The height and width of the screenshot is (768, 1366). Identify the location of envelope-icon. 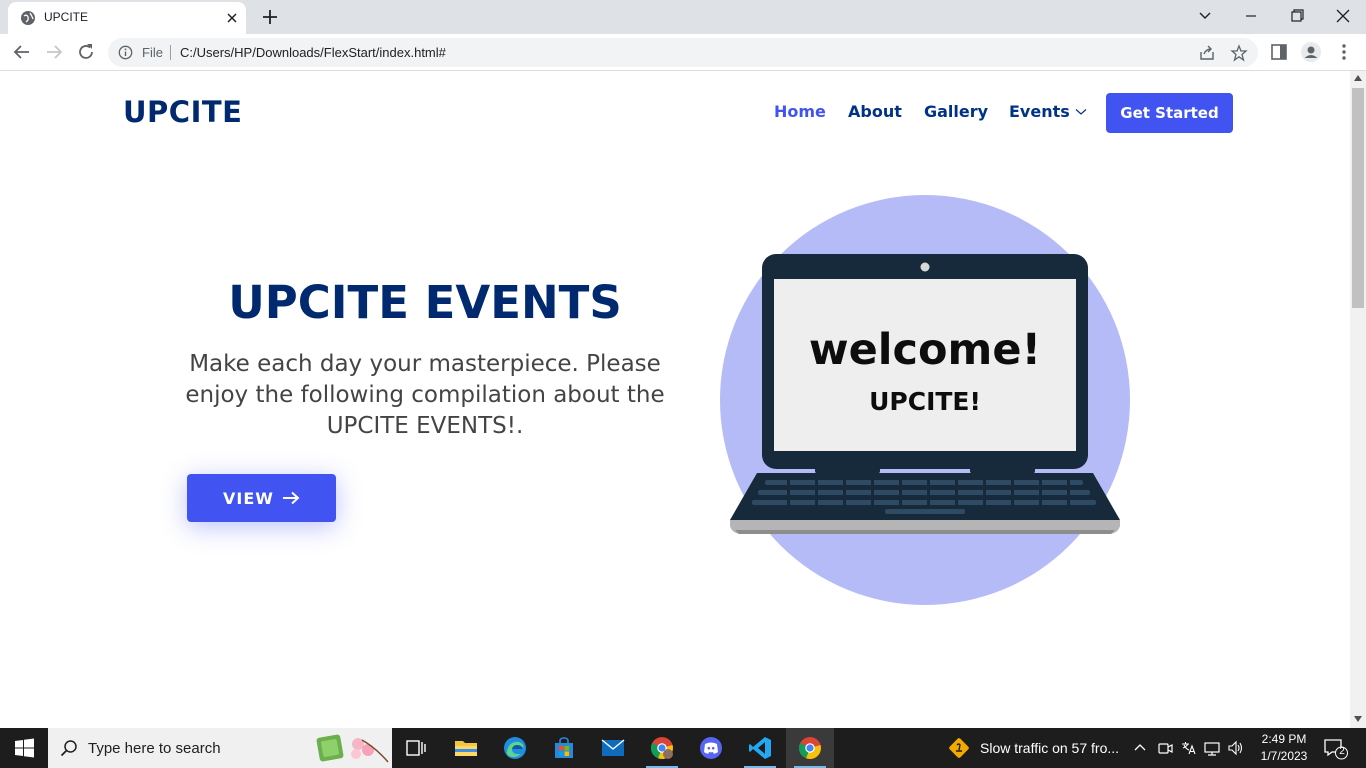
(613, 747).